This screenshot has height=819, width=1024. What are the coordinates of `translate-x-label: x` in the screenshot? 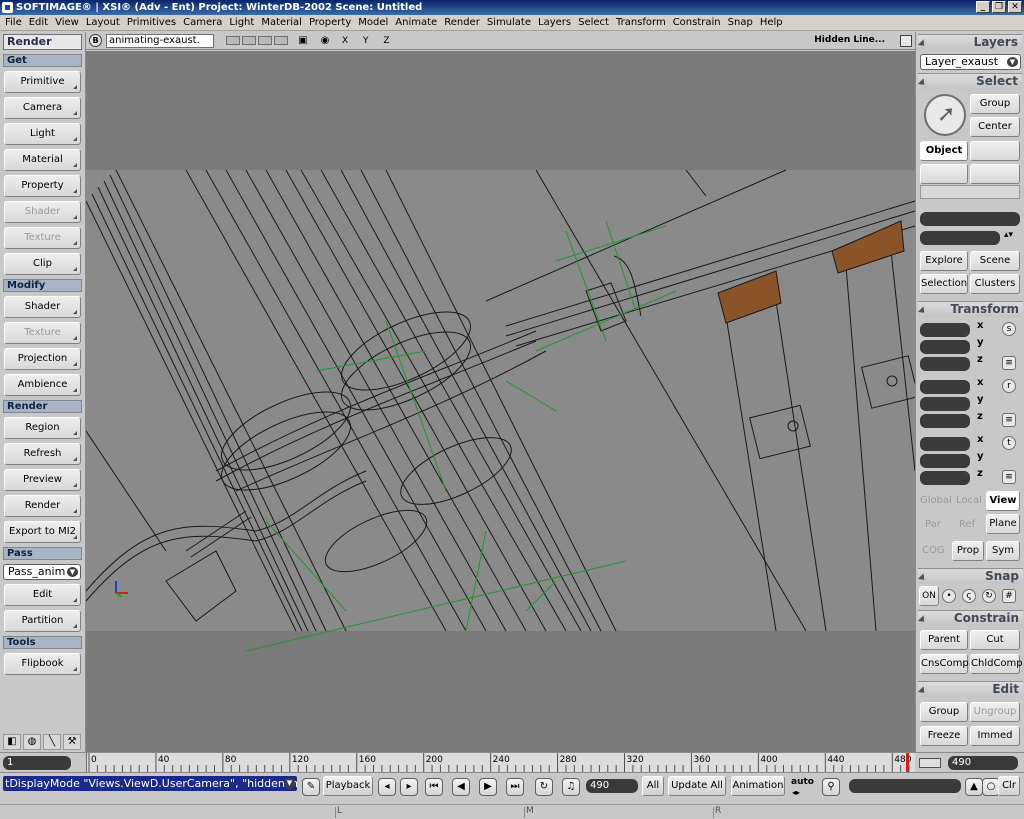 It's located at (980, 439).